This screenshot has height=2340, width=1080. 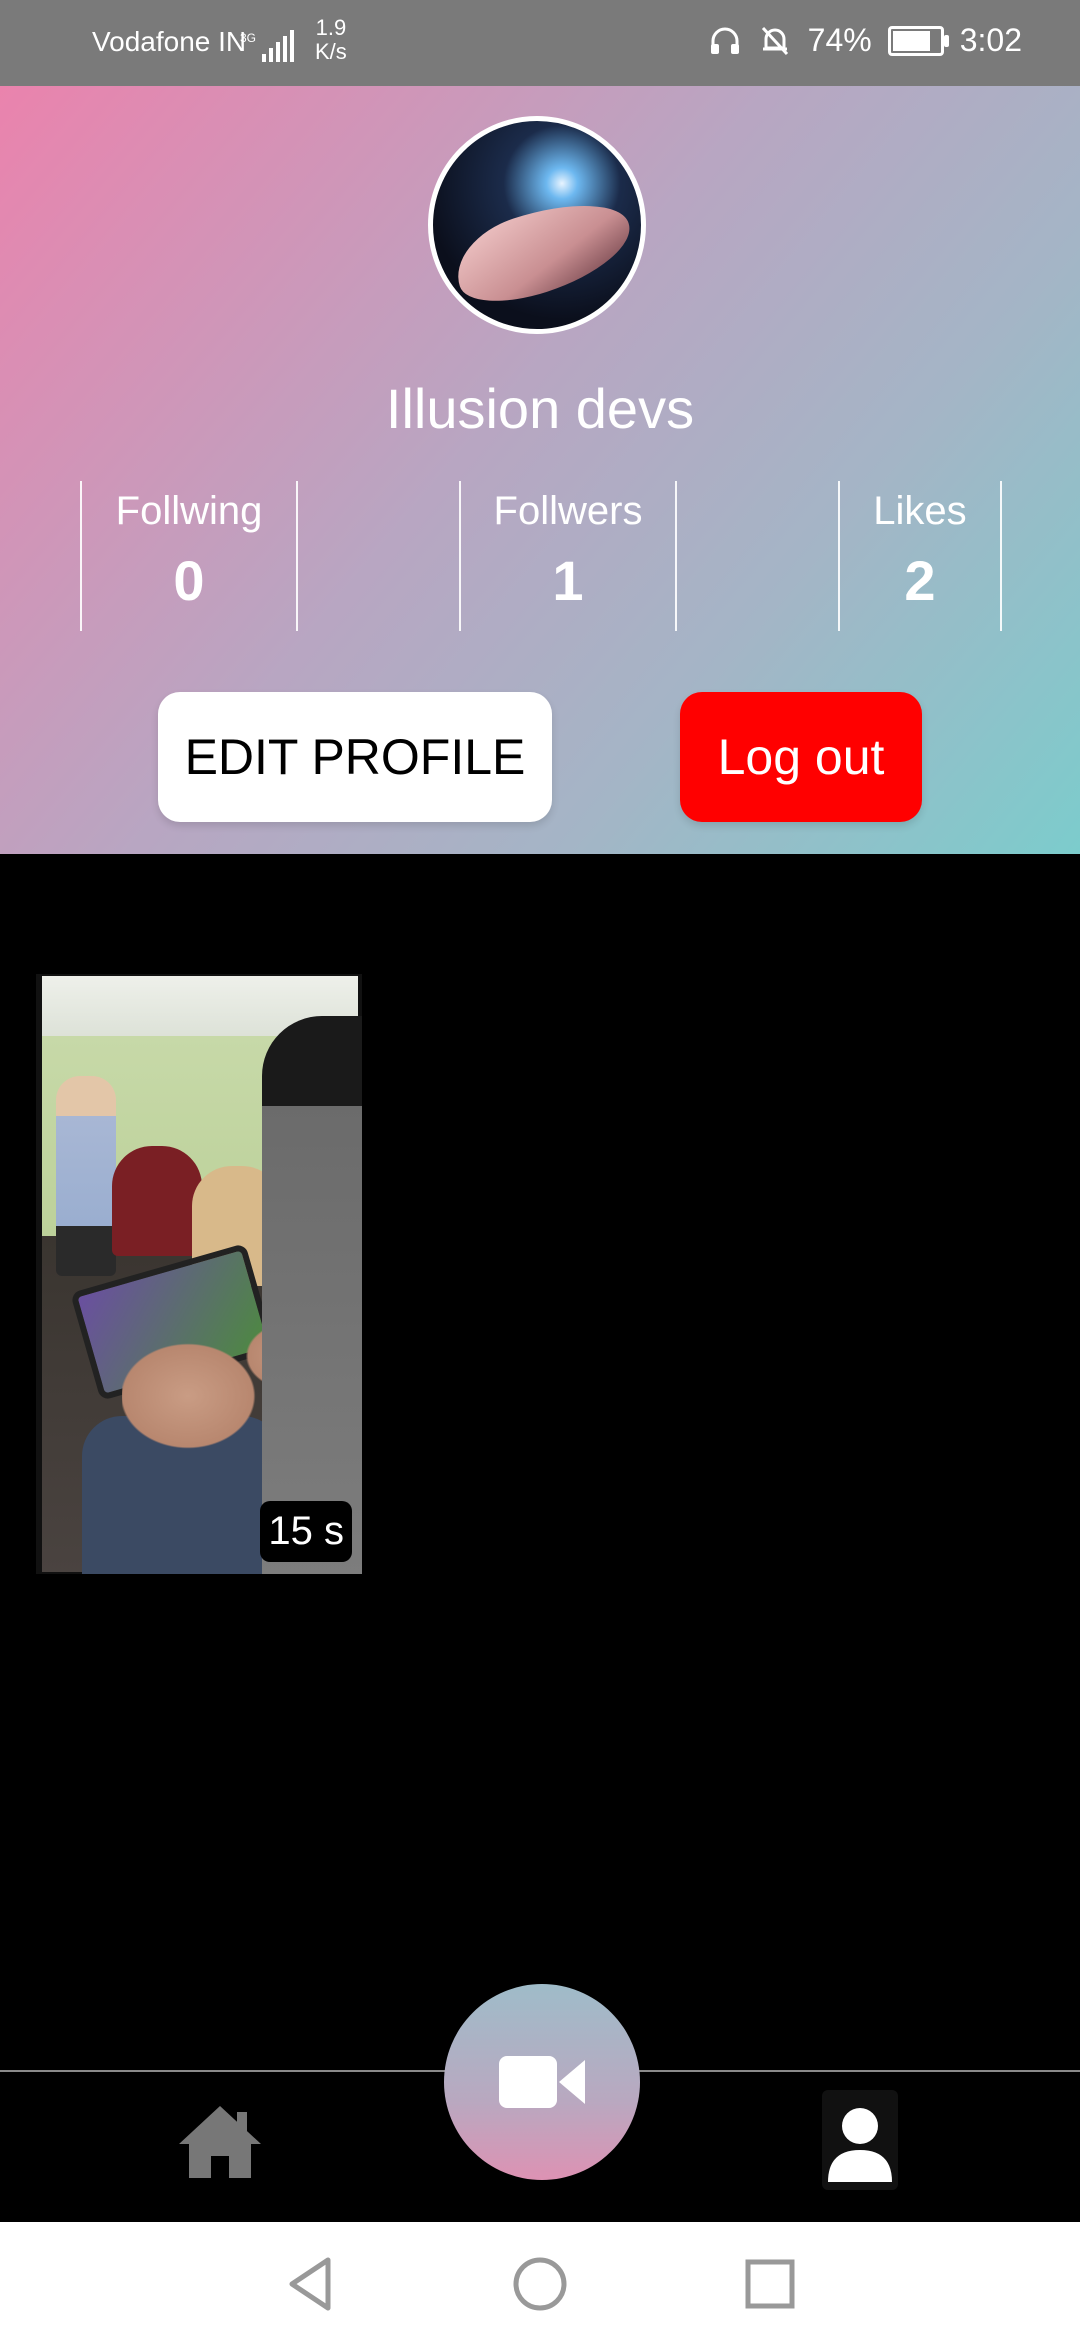 What do you see at coordinates (355, 757) in the screenshot?
I see `edit-profile-button: EDIT PROFILE` at bounding box center [355, 757].